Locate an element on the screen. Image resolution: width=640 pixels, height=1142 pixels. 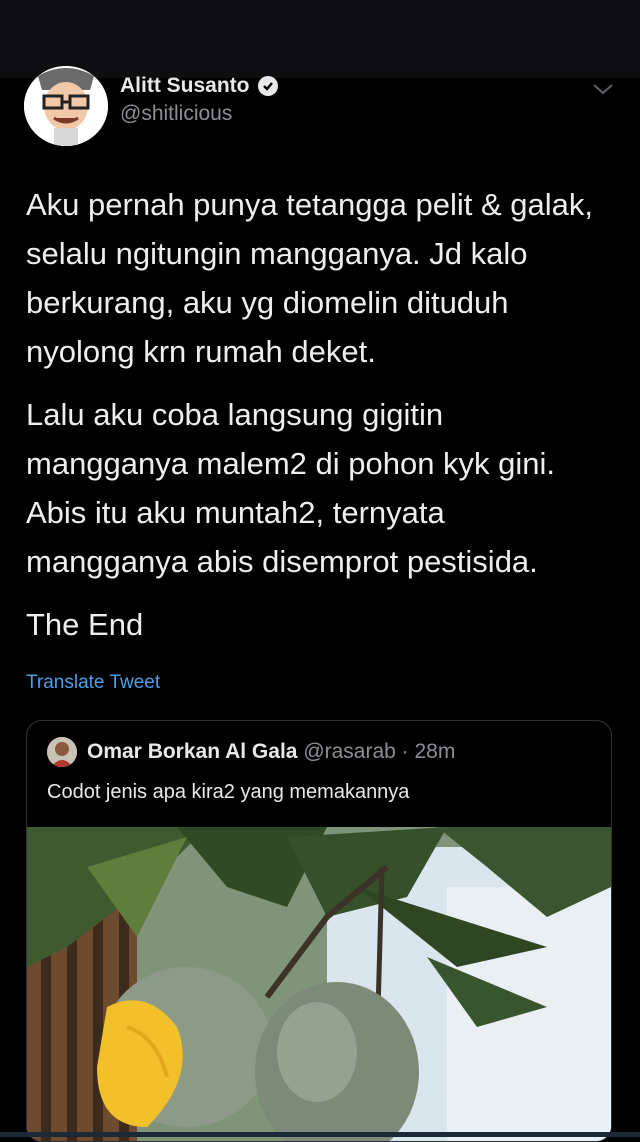
author-handle: @shitlicious is located at coordinates (176, 114).